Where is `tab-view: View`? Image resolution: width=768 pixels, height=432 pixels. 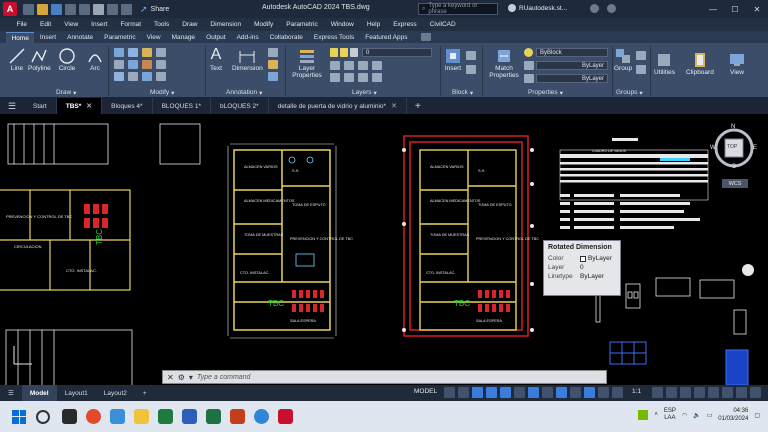
tab-view: View is located at coordinates (153, 37).